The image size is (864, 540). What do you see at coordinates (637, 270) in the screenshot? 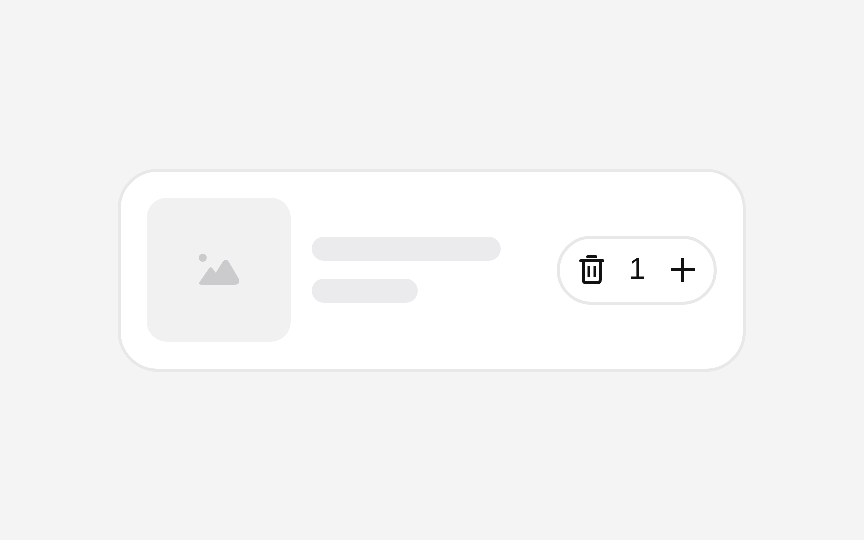
I see `quantity-value: 1` at bounding box center [637, 270].